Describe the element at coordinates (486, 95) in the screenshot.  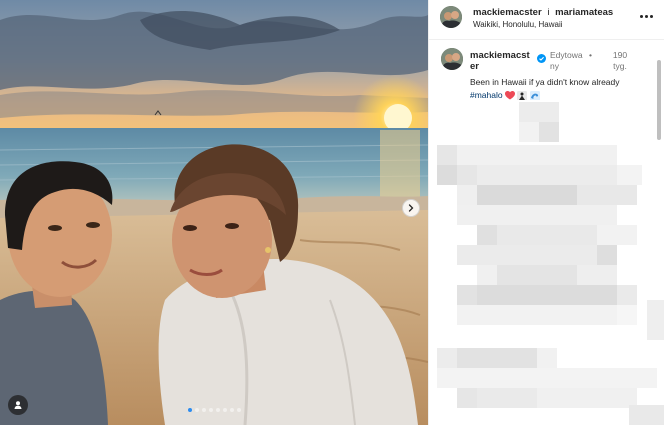
I see `hashtag-mahalo: #mahalo` at that location.